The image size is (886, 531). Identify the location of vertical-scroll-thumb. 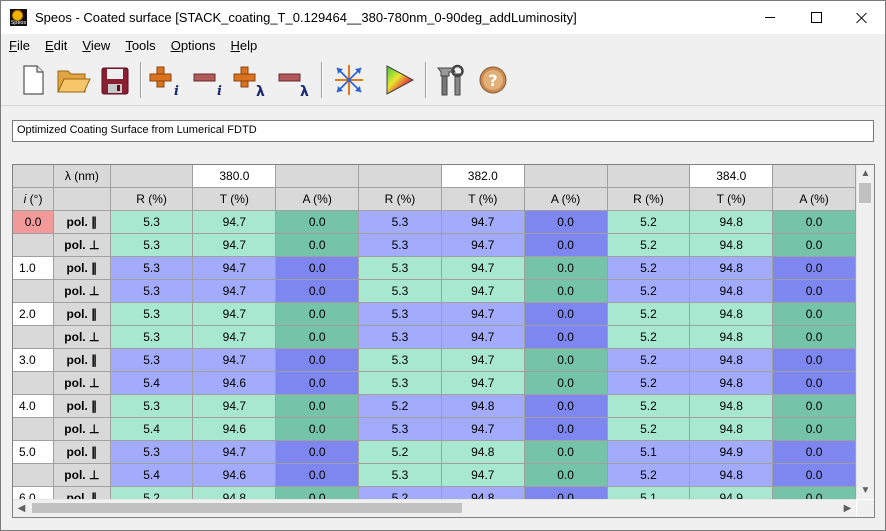
(865, 193).